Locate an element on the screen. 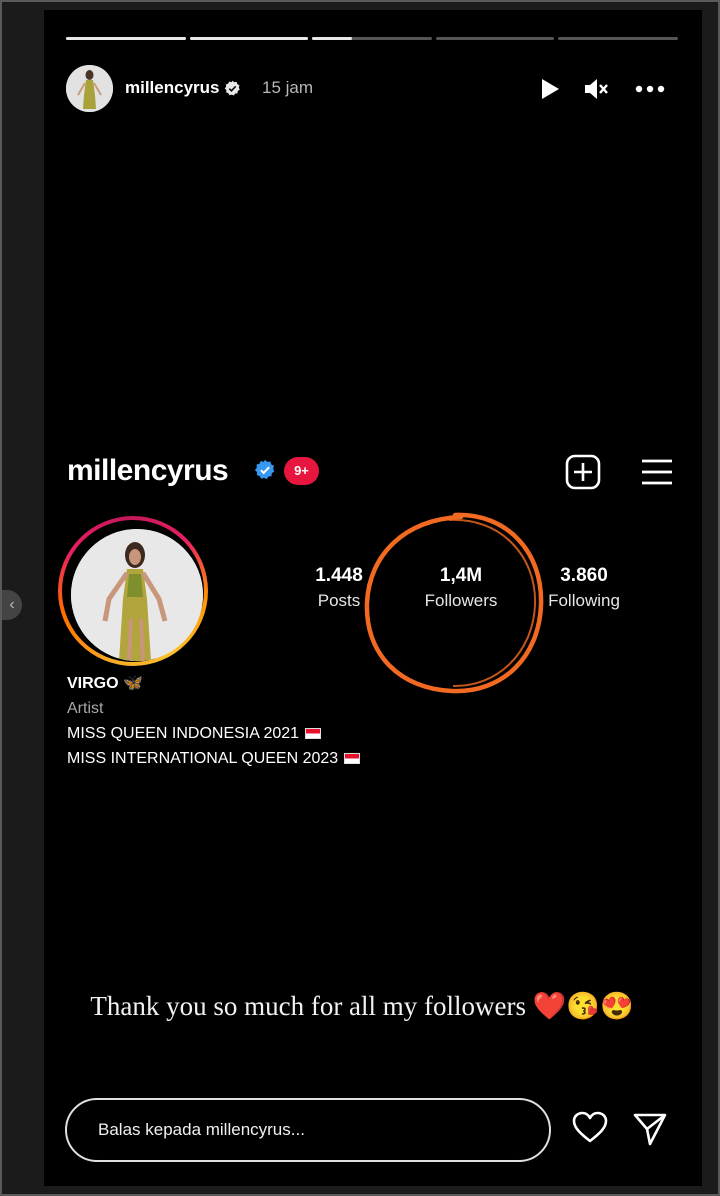  send-icon is located at coordinates (650, 1129).